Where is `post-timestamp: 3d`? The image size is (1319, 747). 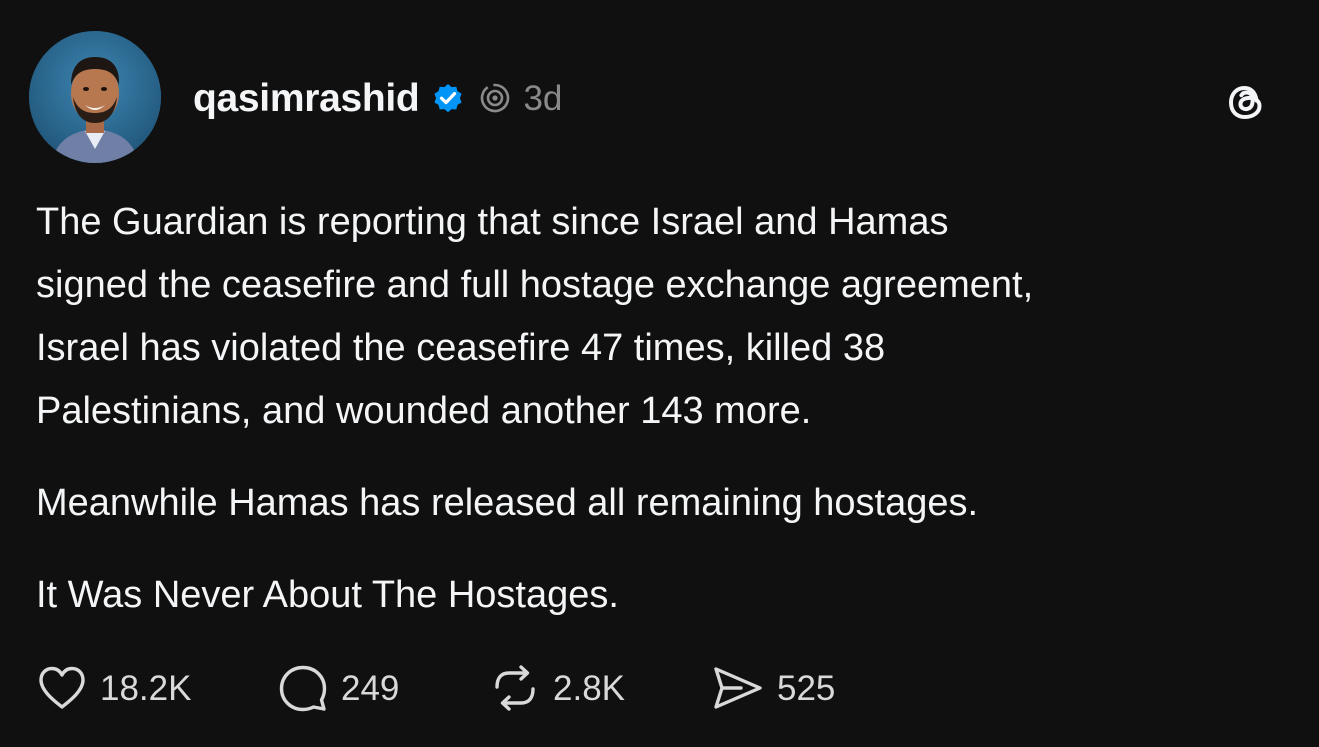 post-timestamp: 3d is located at coordinates (543, 98).